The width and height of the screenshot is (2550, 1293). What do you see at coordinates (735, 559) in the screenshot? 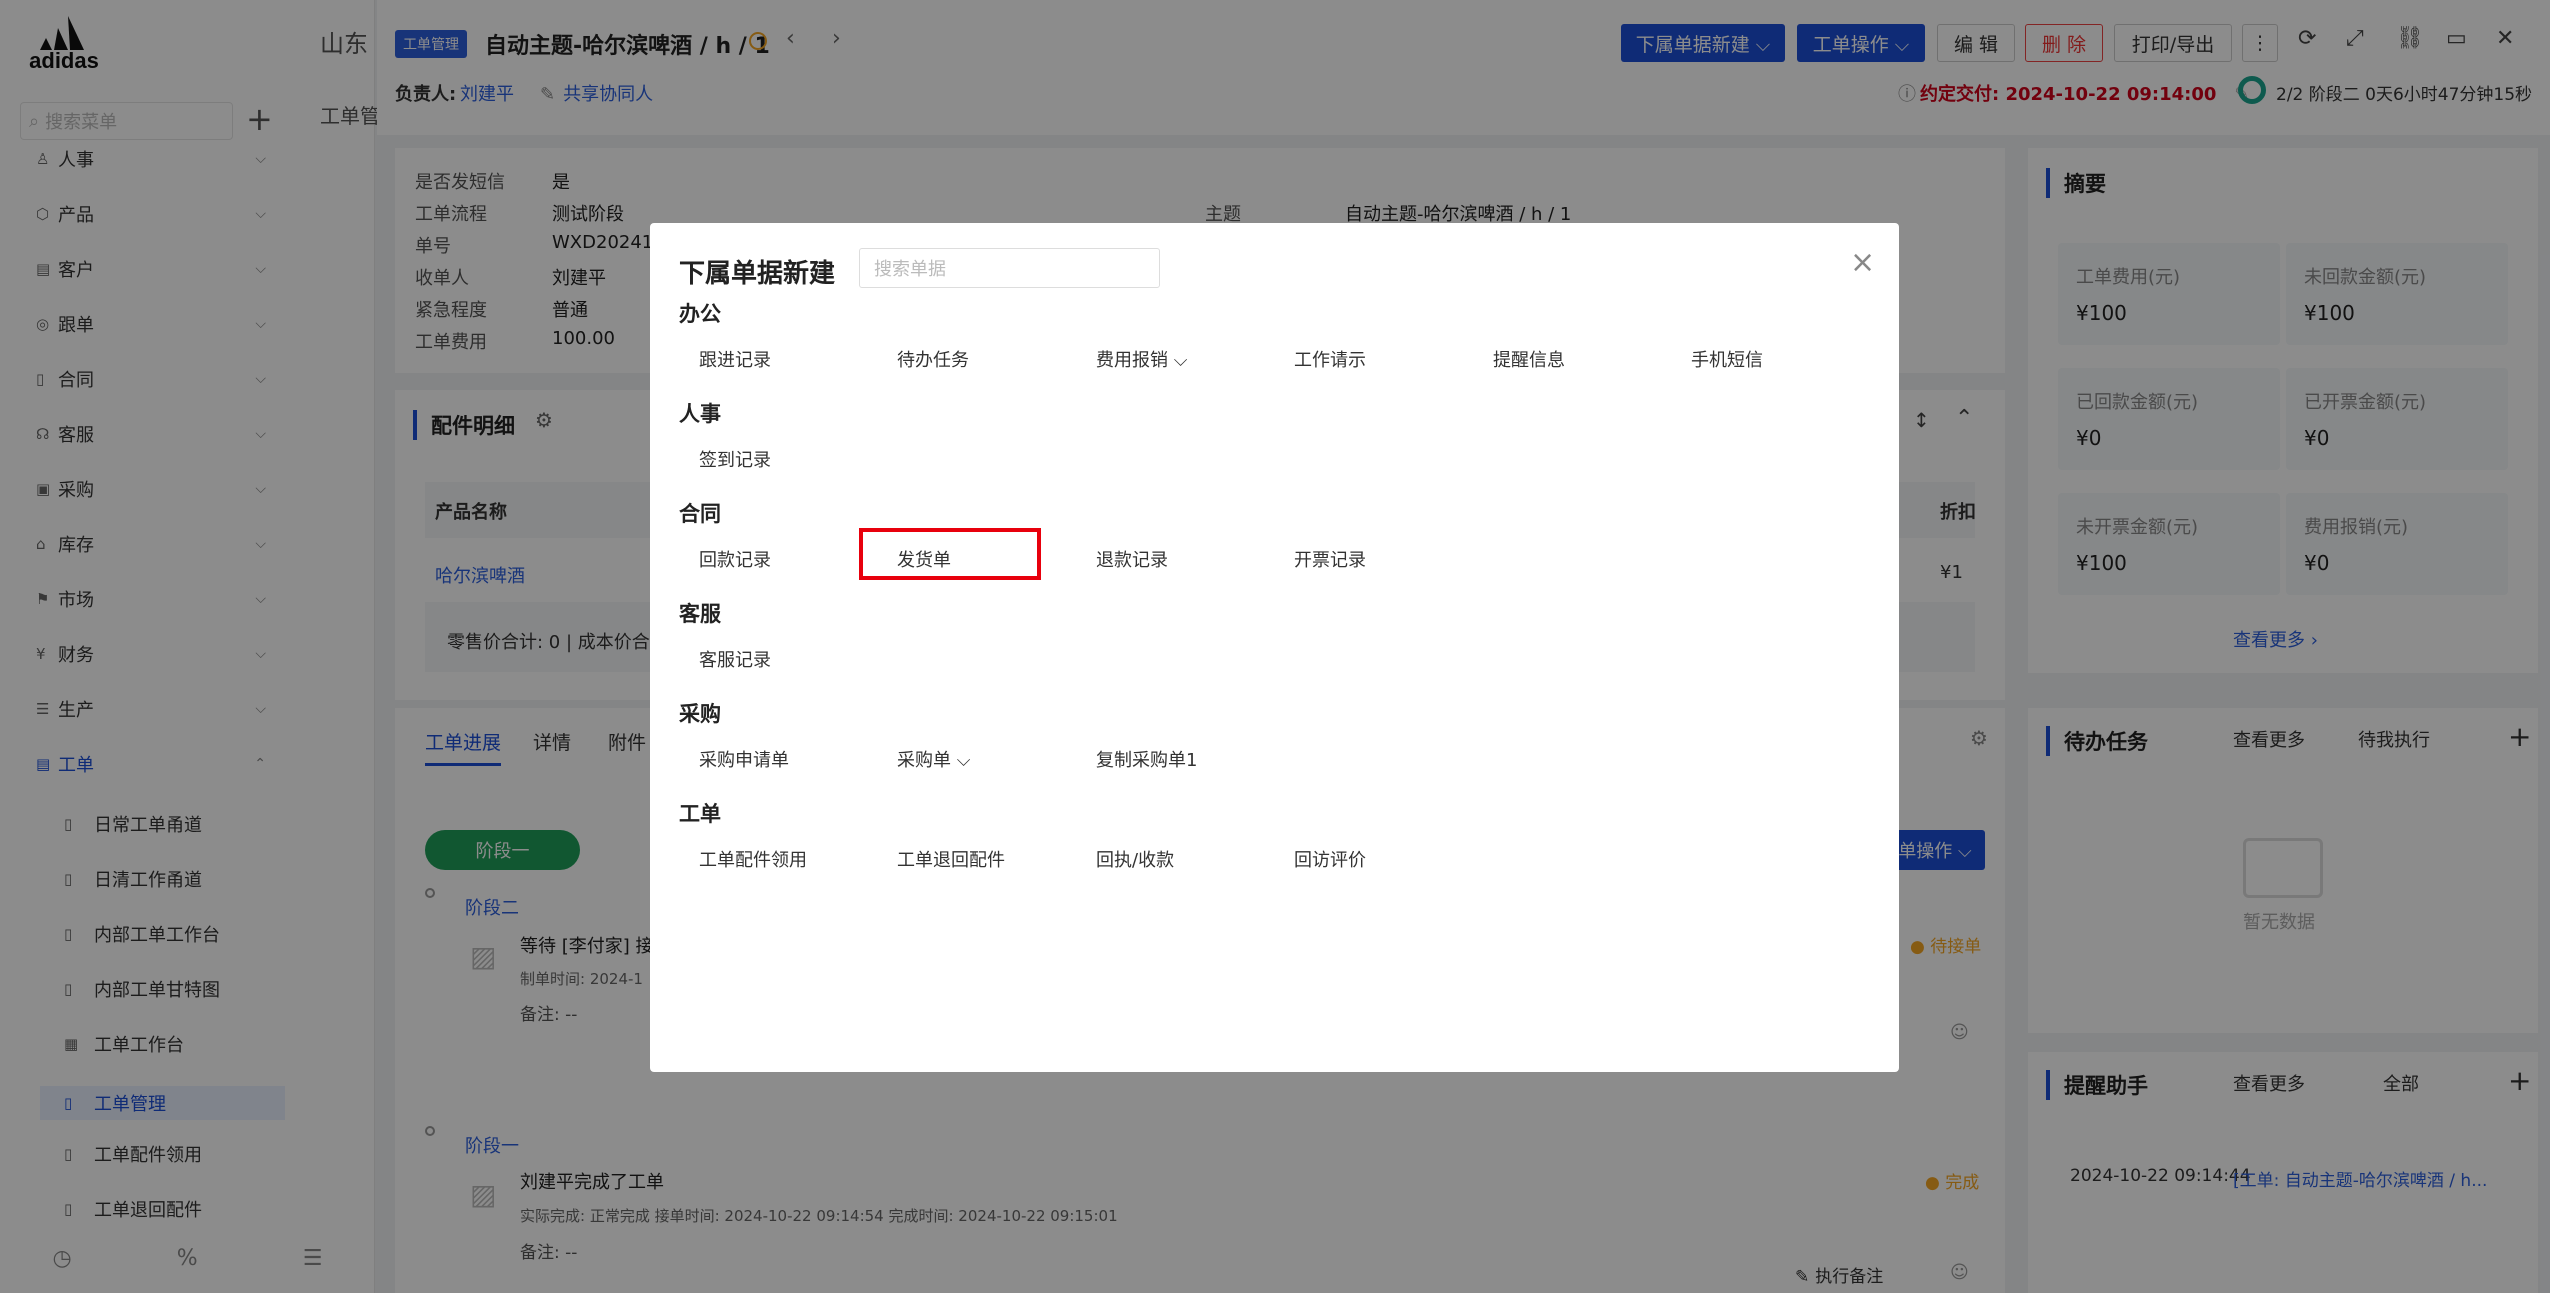
I see `menu-item-payment-record: 回款记录` at bounding box center [735, 559].